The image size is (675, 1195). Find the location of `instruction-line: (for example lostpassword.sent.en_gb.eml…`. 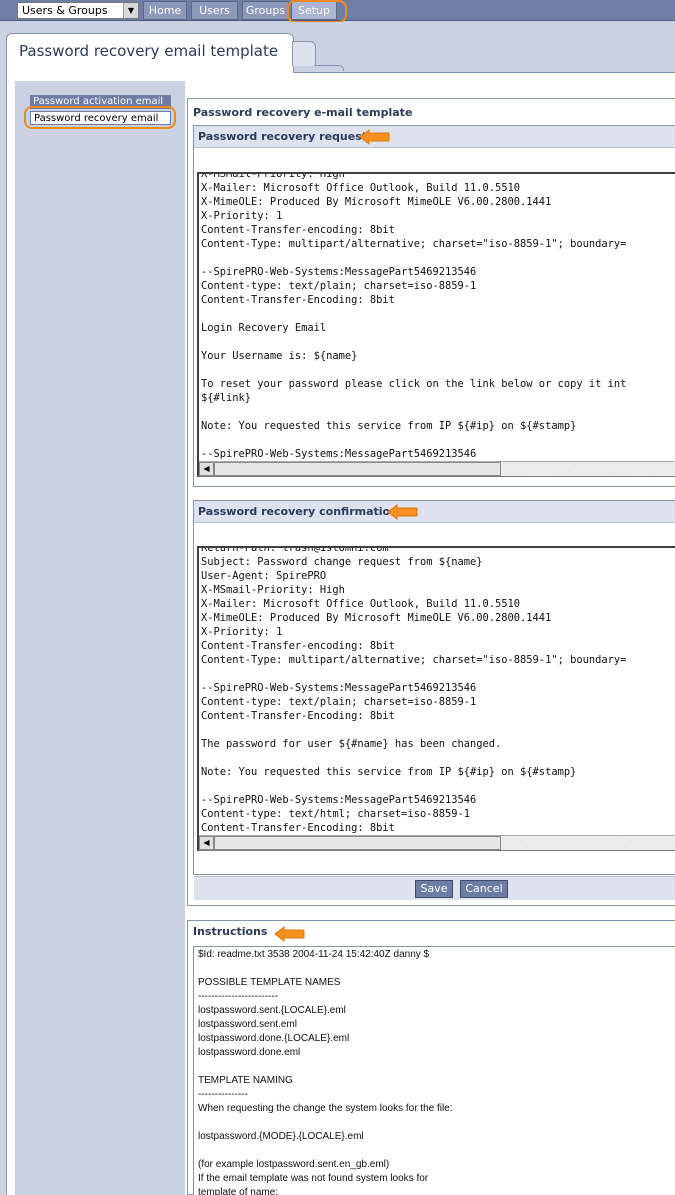

instruction-line: (for example lostpassword.sent.en_gb.eml… is located at coordinates (294, 1164).